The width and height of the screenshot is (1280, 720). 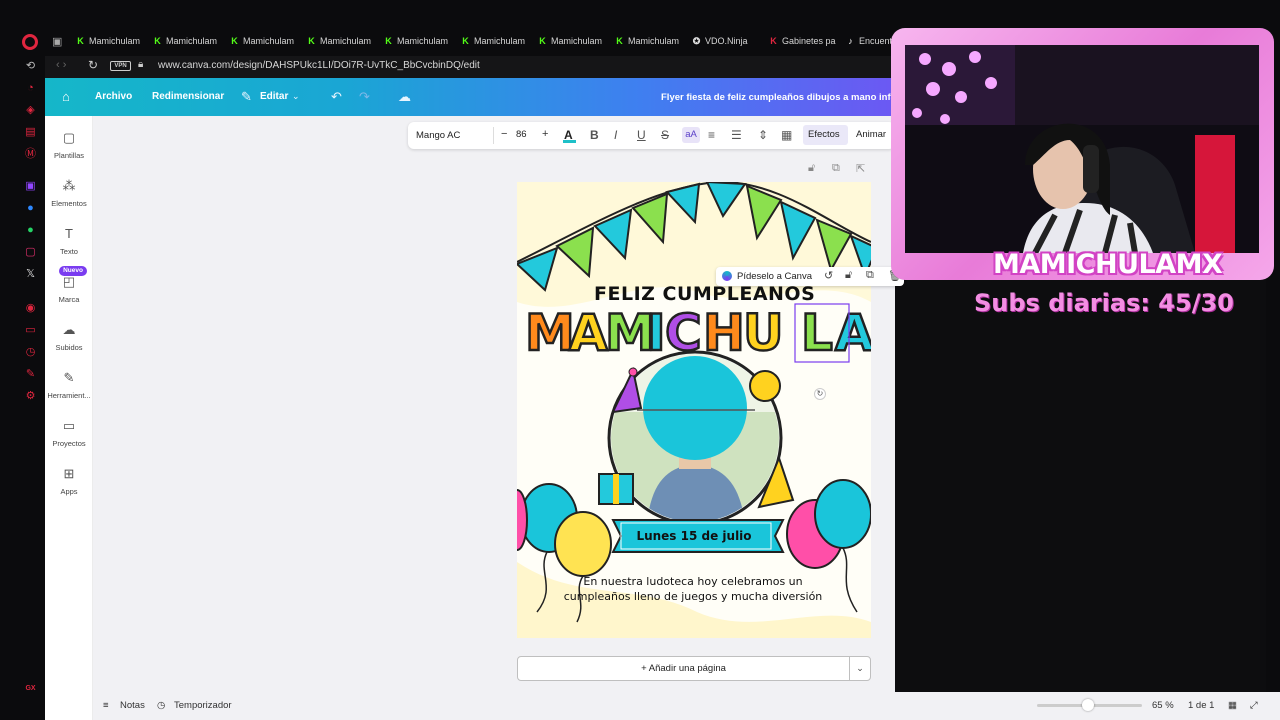 I want to click on bold-icon: B, so click(x=594, y=135).